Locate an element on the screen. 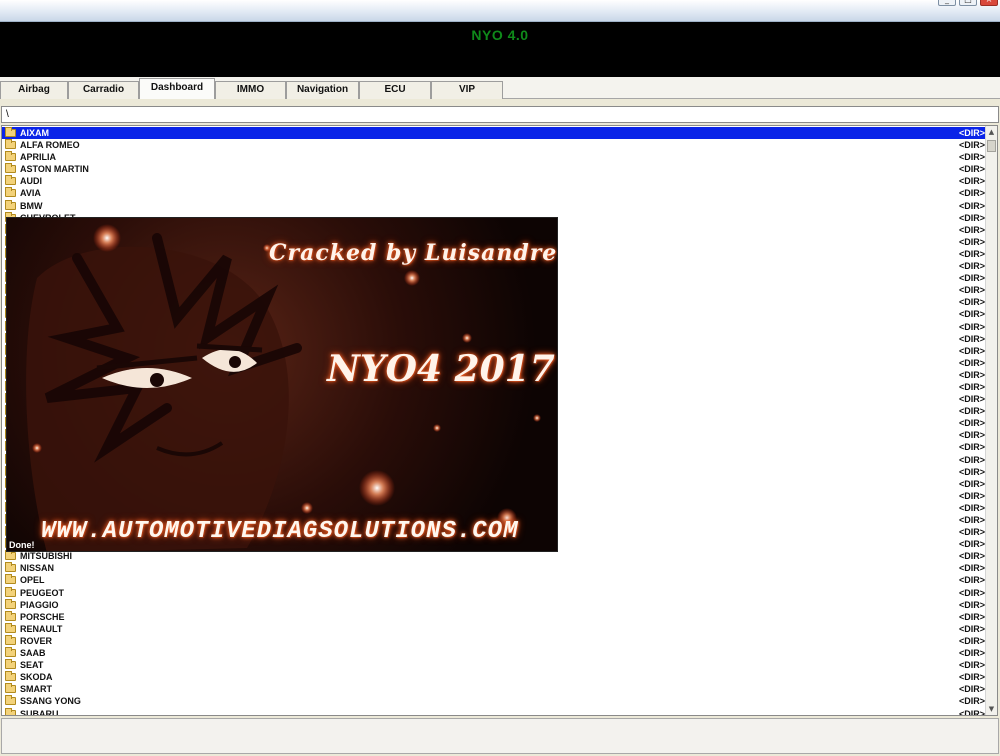  path-field: \ is located at coordinates (500, 114).